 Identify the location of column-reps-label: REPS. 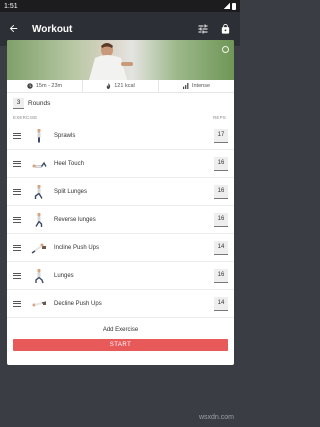
(219, 117).